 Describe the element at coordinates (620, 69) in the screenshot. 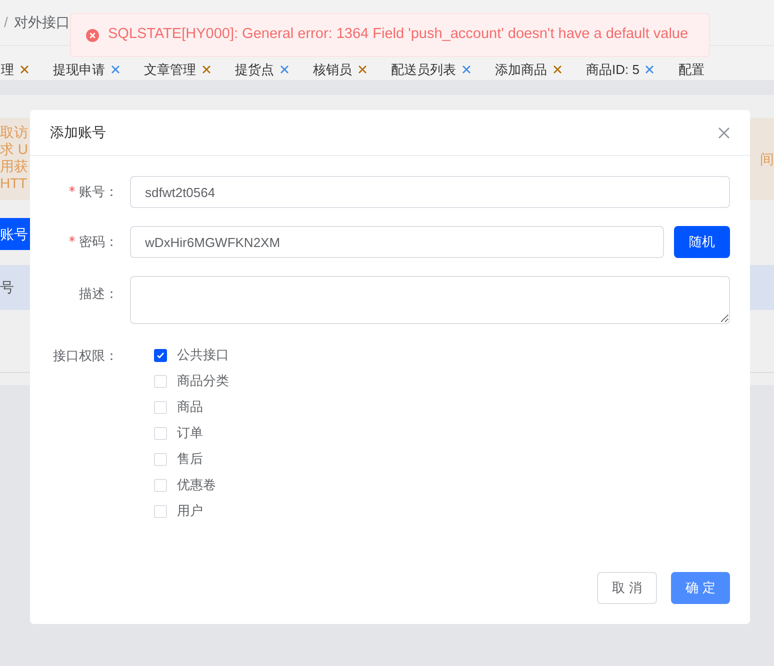

I see `tab: 商品ID: 5` at that location.